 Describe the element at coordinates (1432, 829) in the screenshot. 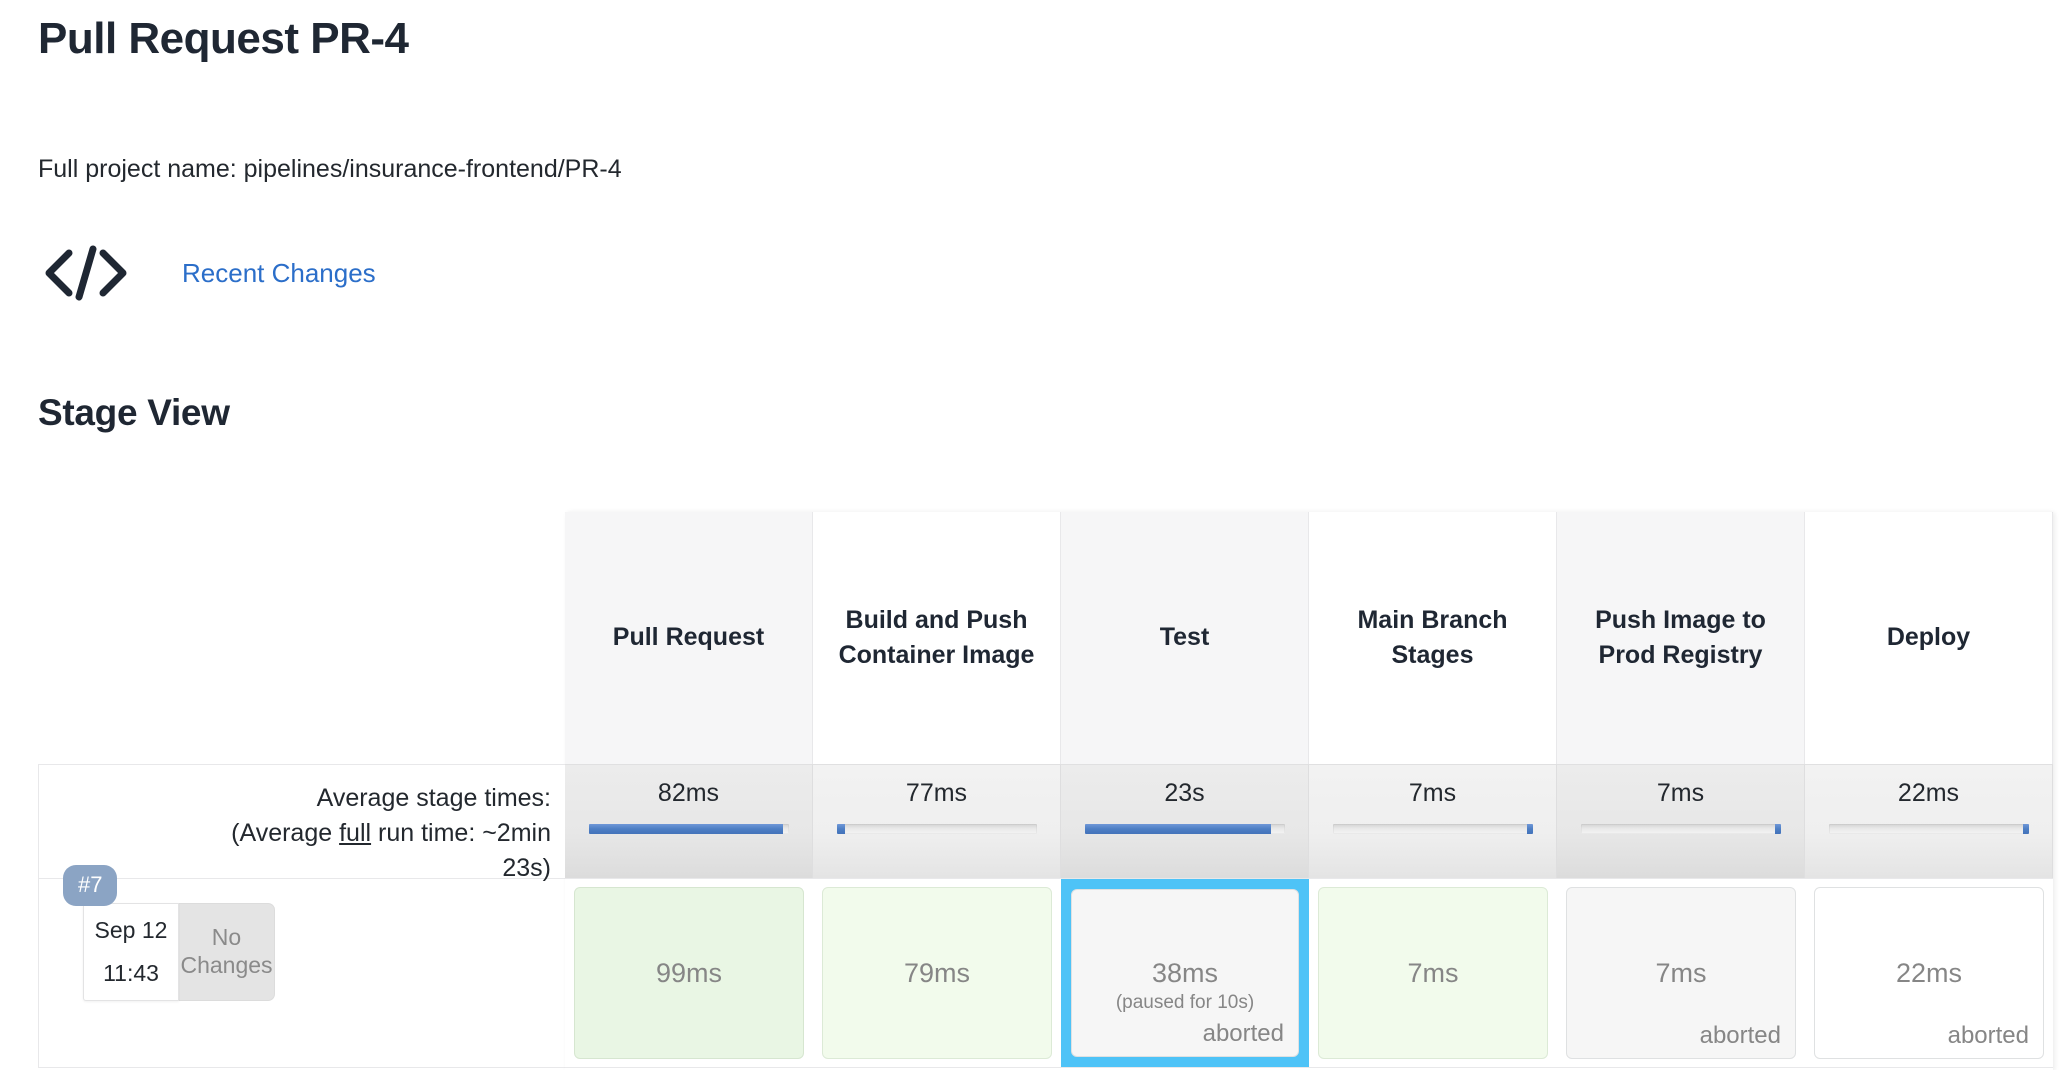

I see `average-bar-main-branch-stages` at that location.